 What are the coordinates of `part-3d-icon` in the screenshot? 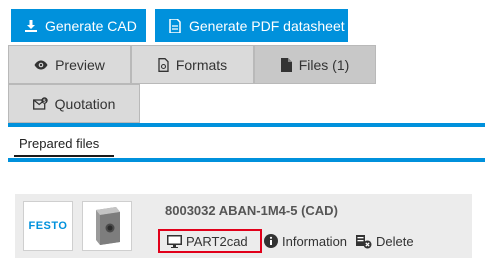 It's located at (108, 226).